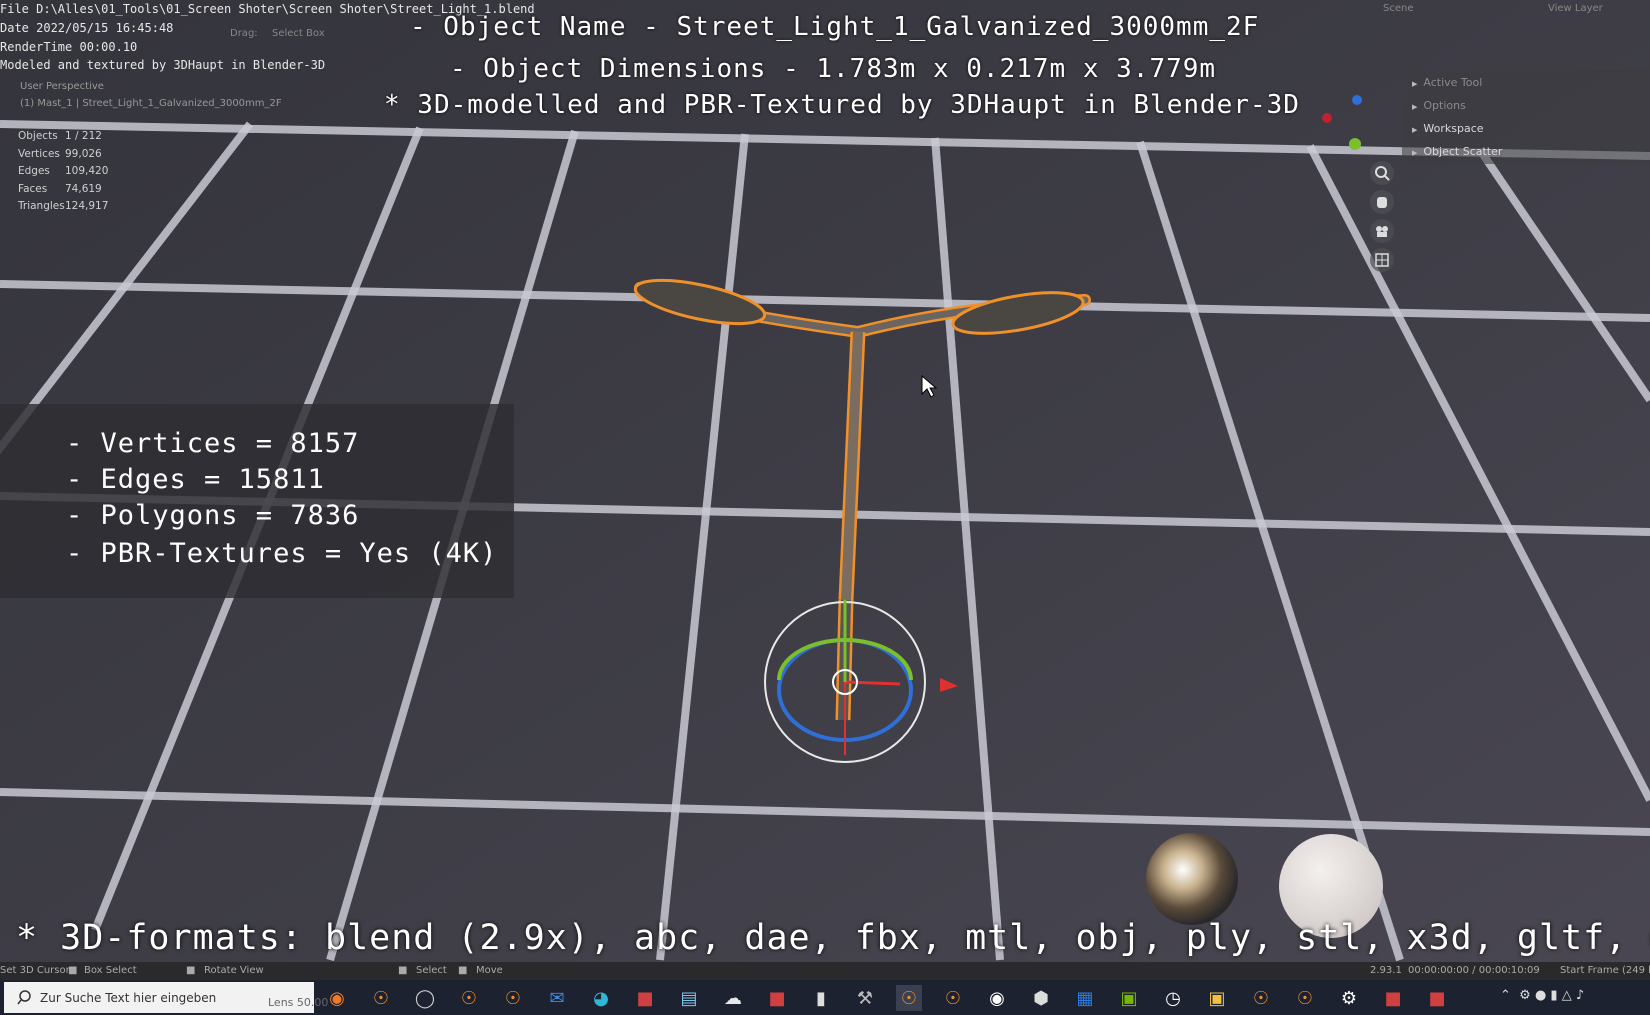 Image resolution: width=1650 pixels, height=1015 pixels. Describe the element at coordinates (33, 188) in the screenshot. I see `stat-key: Faces` at that location.